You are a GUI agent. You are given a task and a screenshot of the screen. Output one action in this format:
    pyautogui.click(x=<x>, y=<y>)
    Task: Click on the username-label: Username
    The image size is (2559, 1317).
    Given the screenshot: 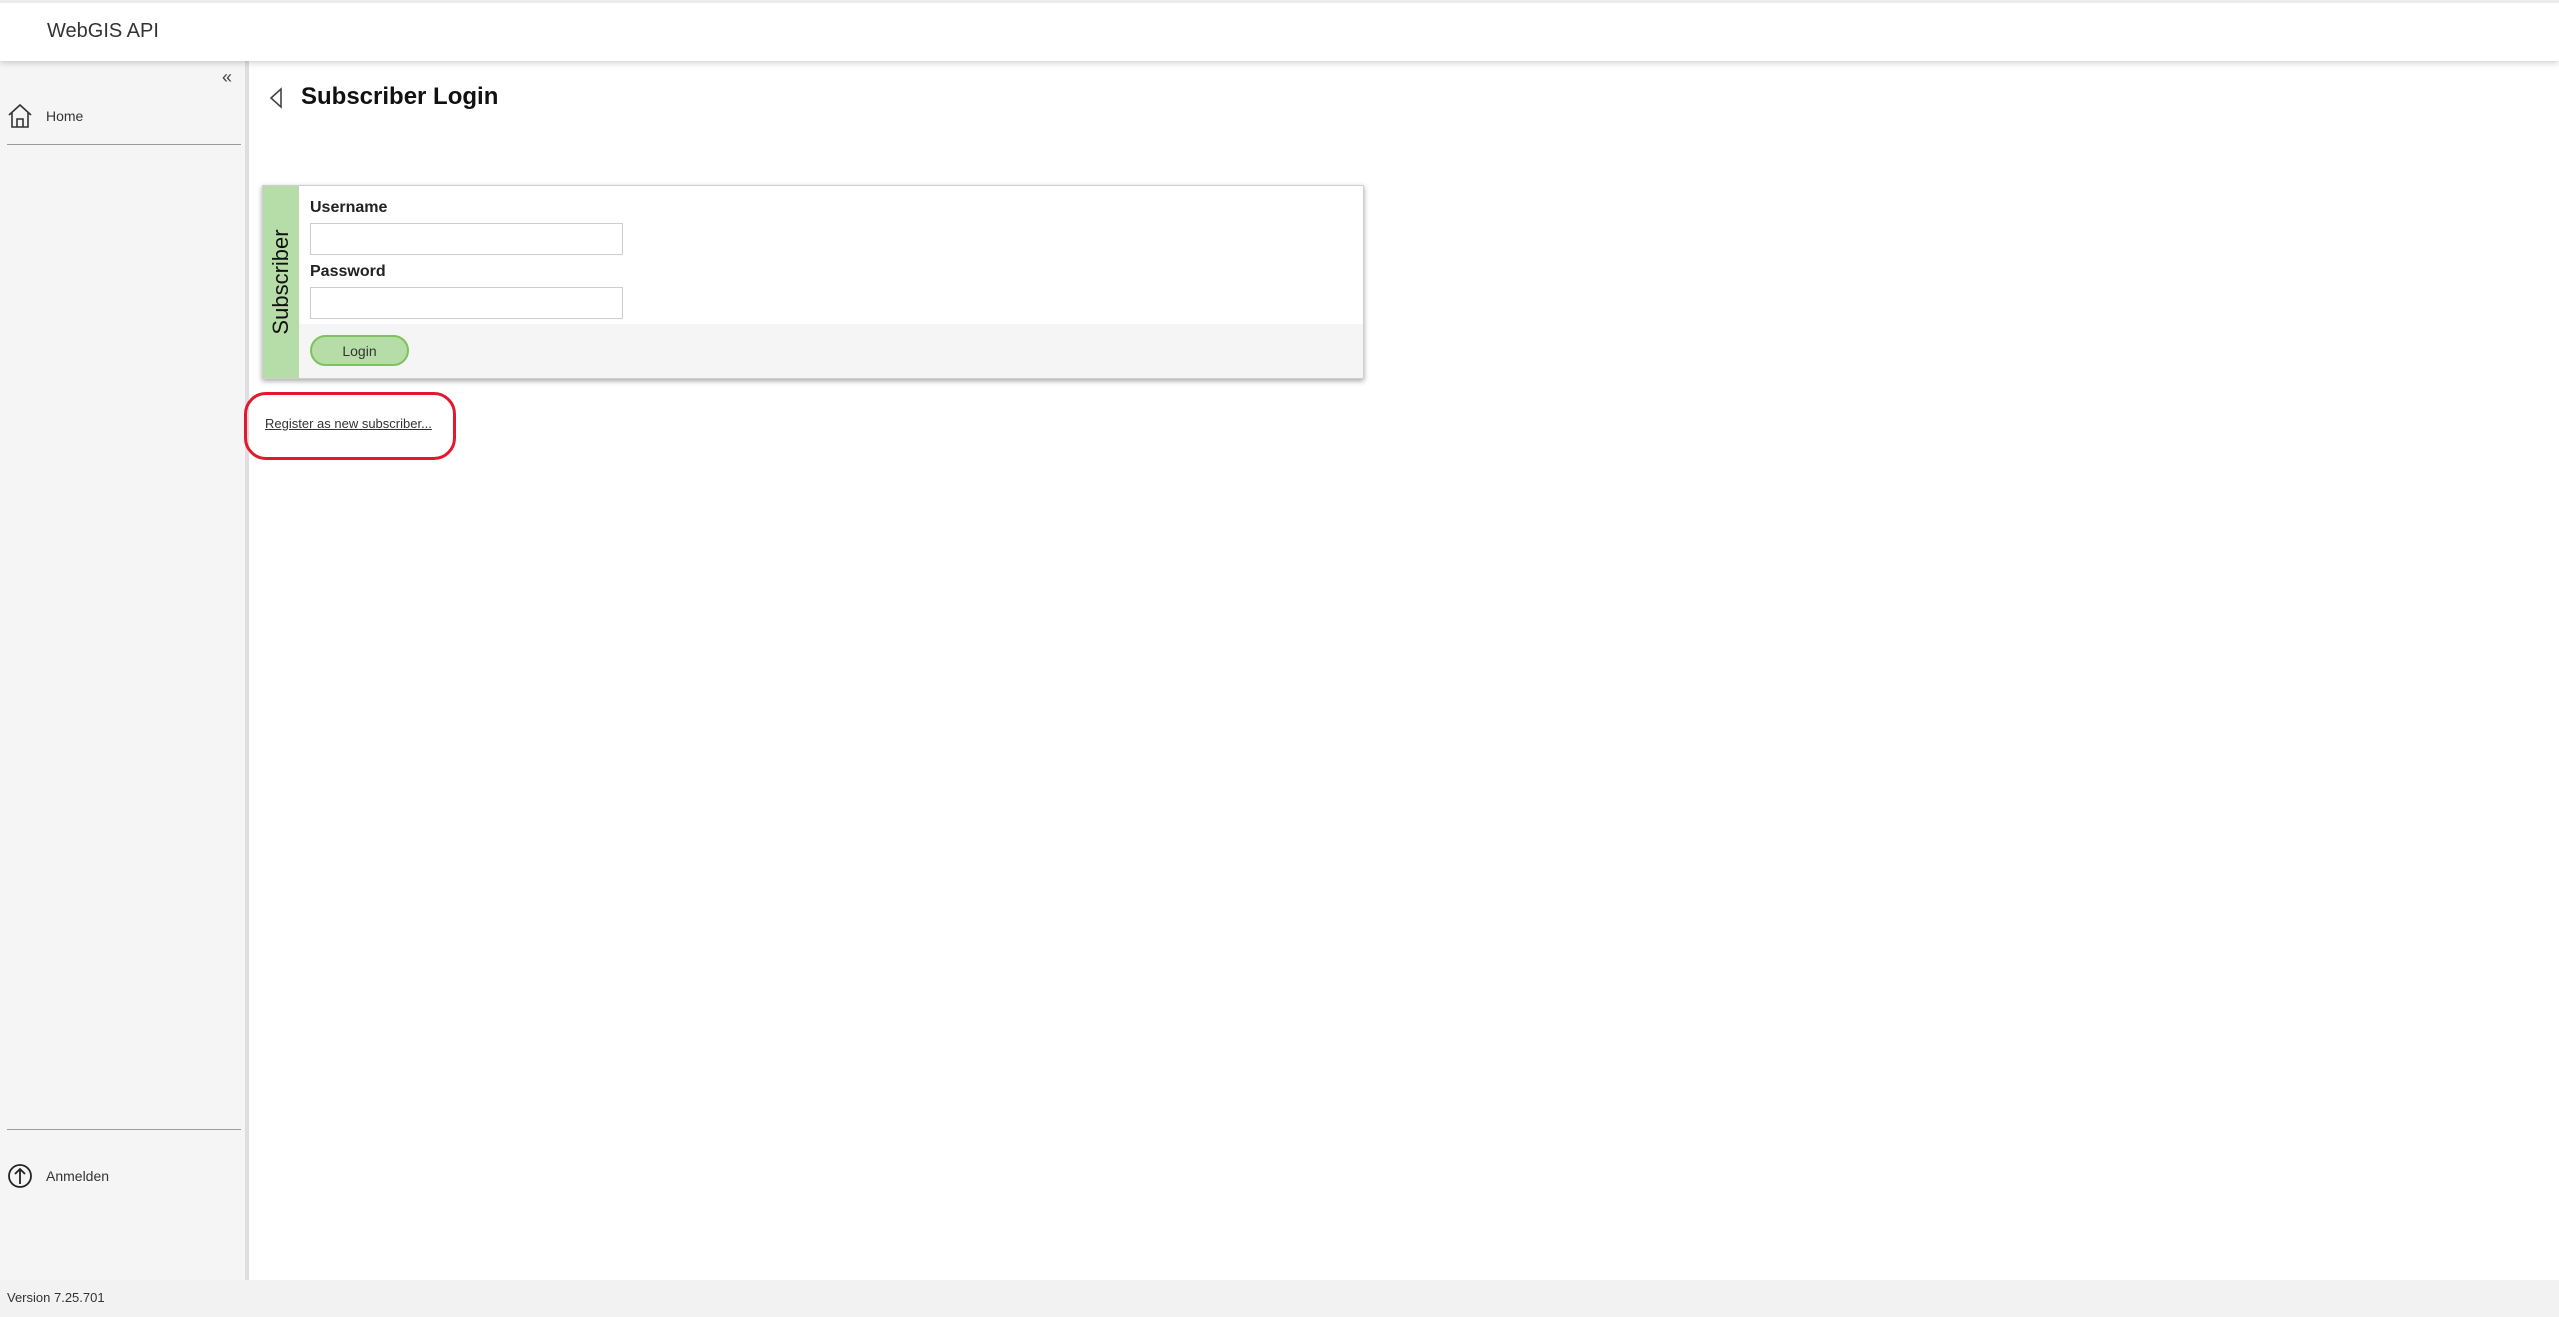 What is the action you would take?
    pyautogui.click(x=349, y=207)
    